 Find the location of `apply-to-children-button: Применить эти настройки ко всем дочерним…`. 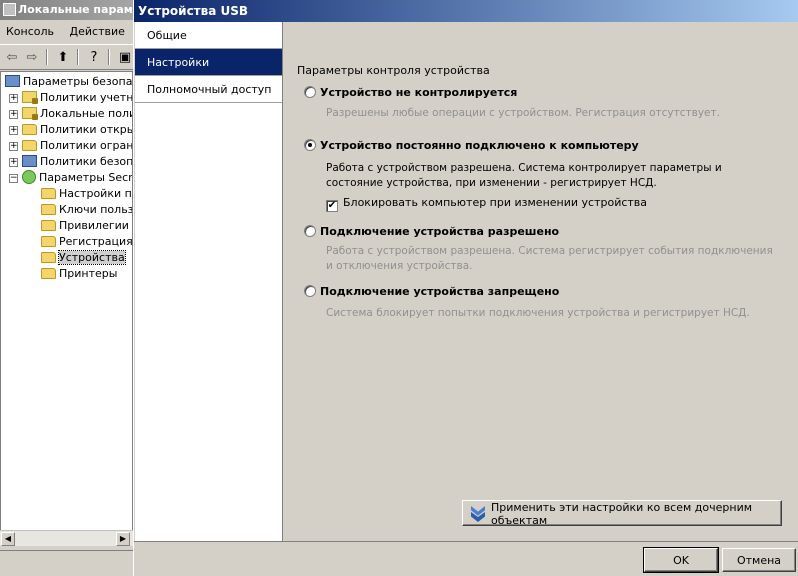

apply-to-children-button: Применить эти настройки ко всем дочерним… is located at coordinates (622, 513).